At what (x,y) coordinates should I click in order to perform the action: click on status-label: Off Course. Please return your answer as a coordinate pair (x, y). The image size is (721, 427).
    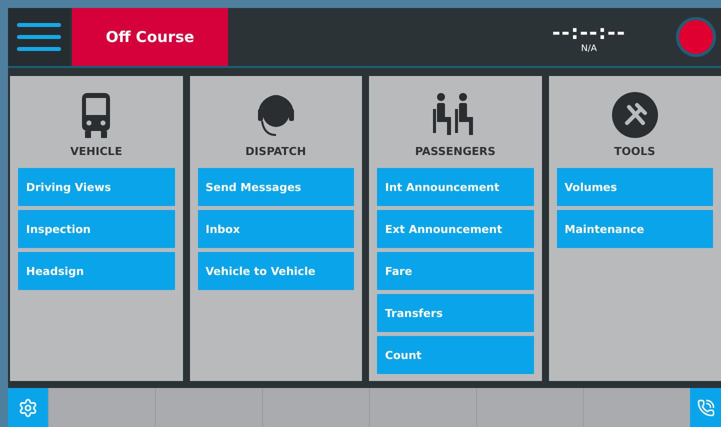
    Looking at the image, I should click on (150, 37).